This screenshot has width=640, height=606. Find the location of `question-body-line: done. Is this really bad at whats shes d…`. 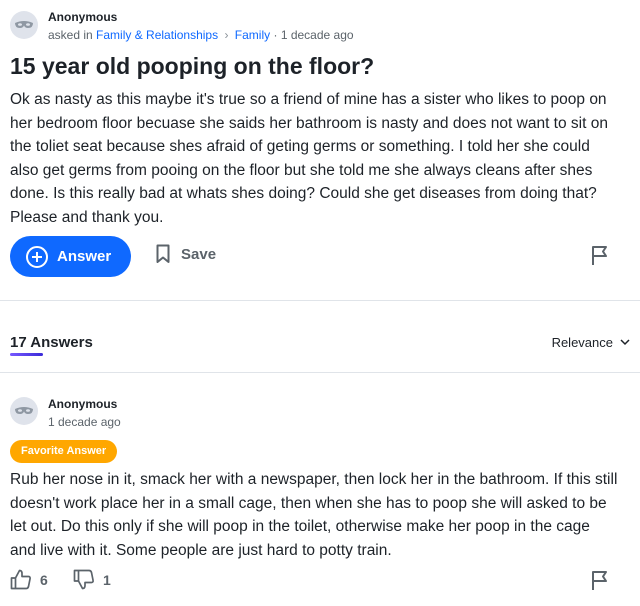

question-body-line: done. Is this really bad at whats shes d… is located at coordinates (303, 194).